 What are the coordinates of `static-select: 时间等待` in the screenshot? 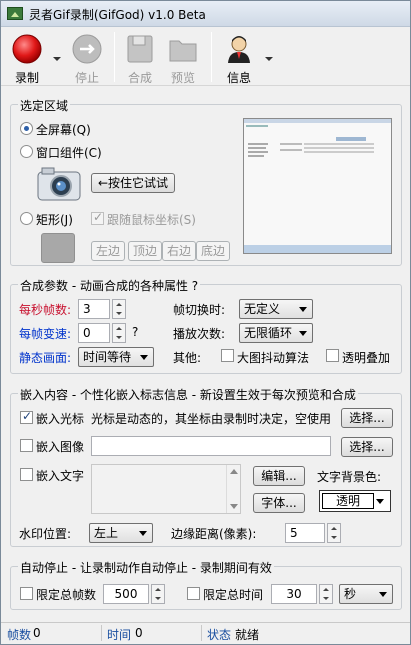 It's located at (116, 357).